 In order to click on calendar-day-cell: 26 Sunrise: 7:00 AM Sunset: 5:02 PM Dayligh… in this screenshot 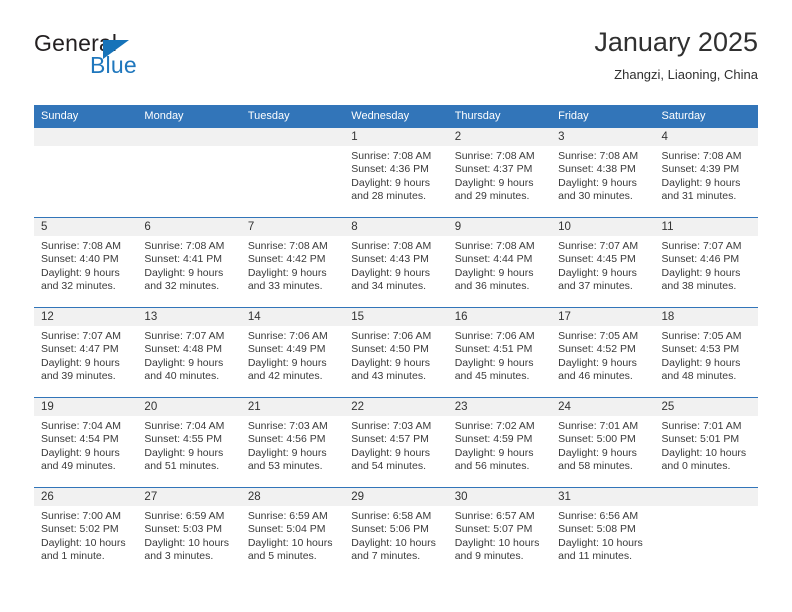, I will do `click(86, 532)`.